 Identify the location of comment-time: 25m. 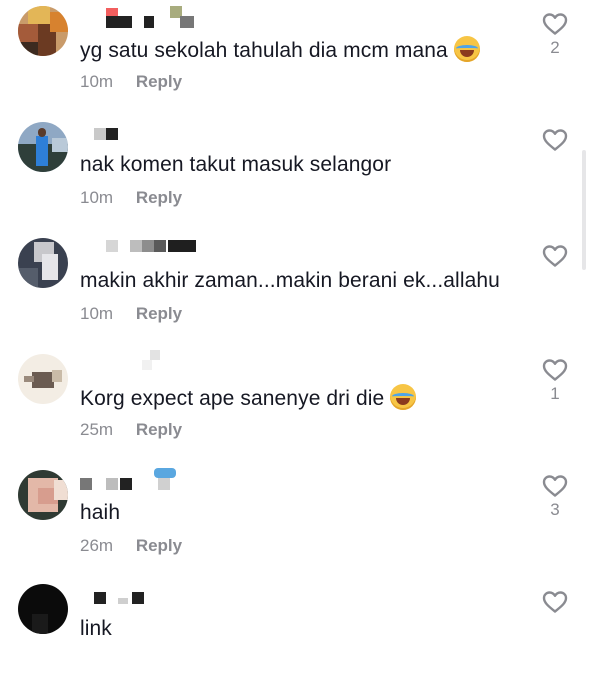
(97, 429).